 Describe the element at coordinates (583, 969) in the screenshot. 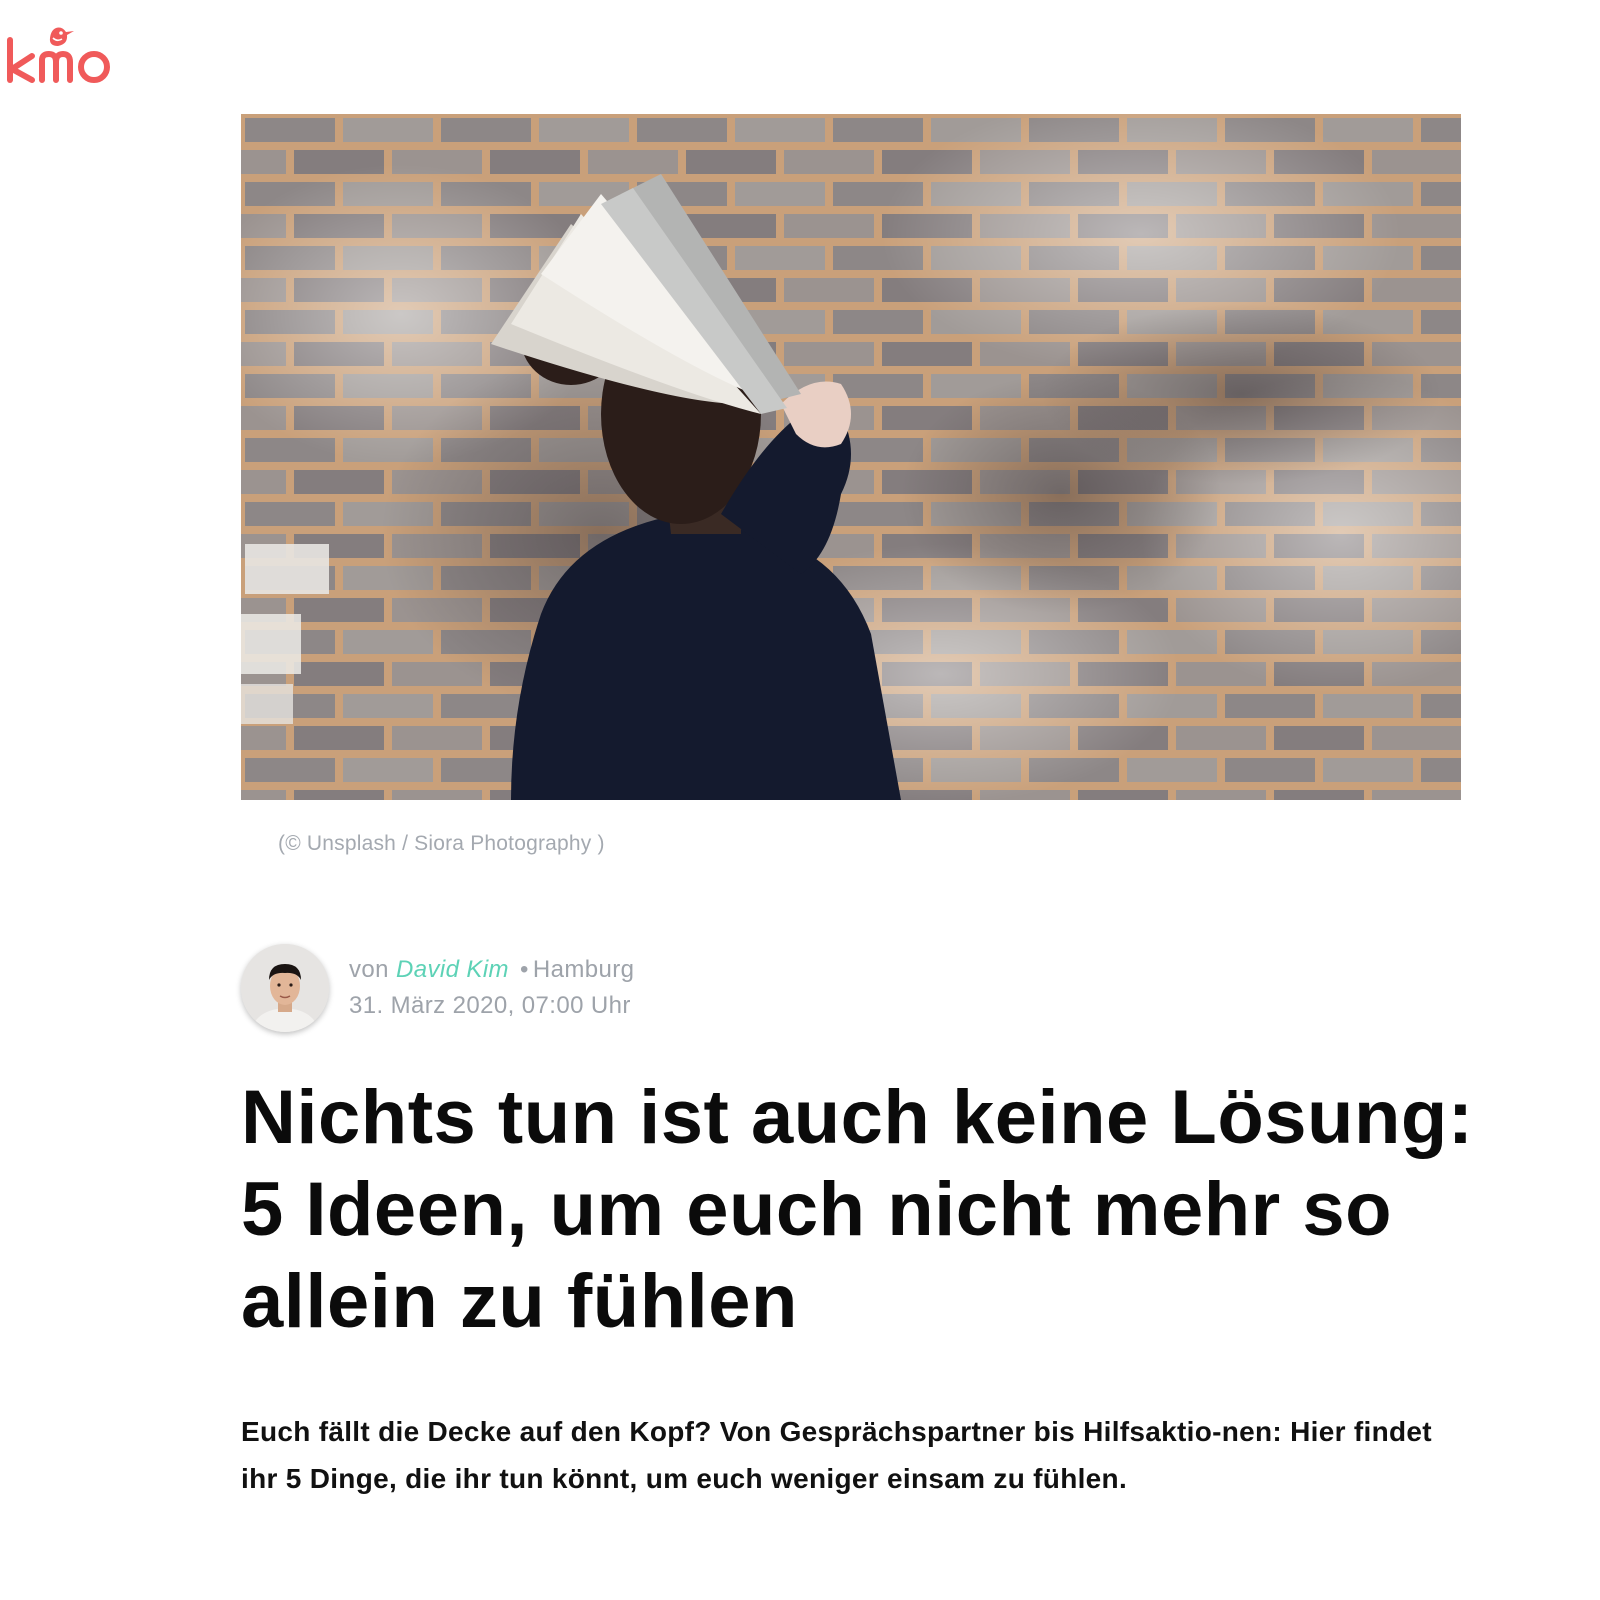

I see `author-location: Hamburg` at that location.